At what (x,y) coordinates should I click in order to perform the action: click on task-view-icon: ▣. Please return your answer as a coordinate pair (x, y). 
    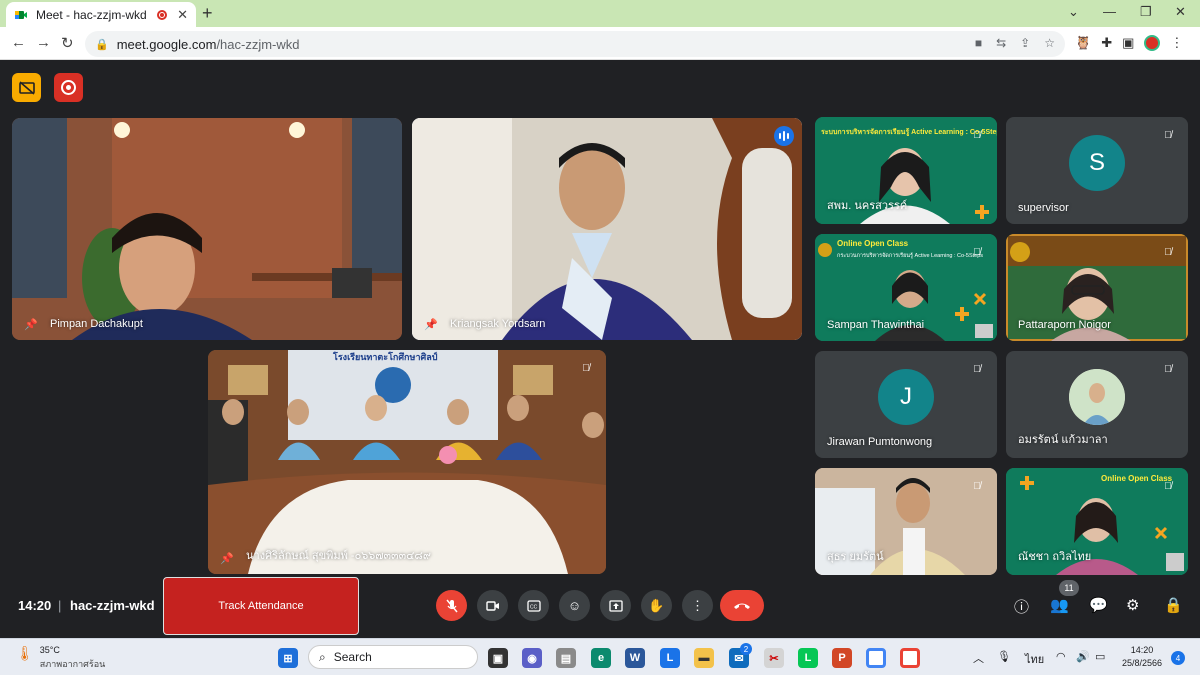
    Looking at the image, I should click on (498, 658).